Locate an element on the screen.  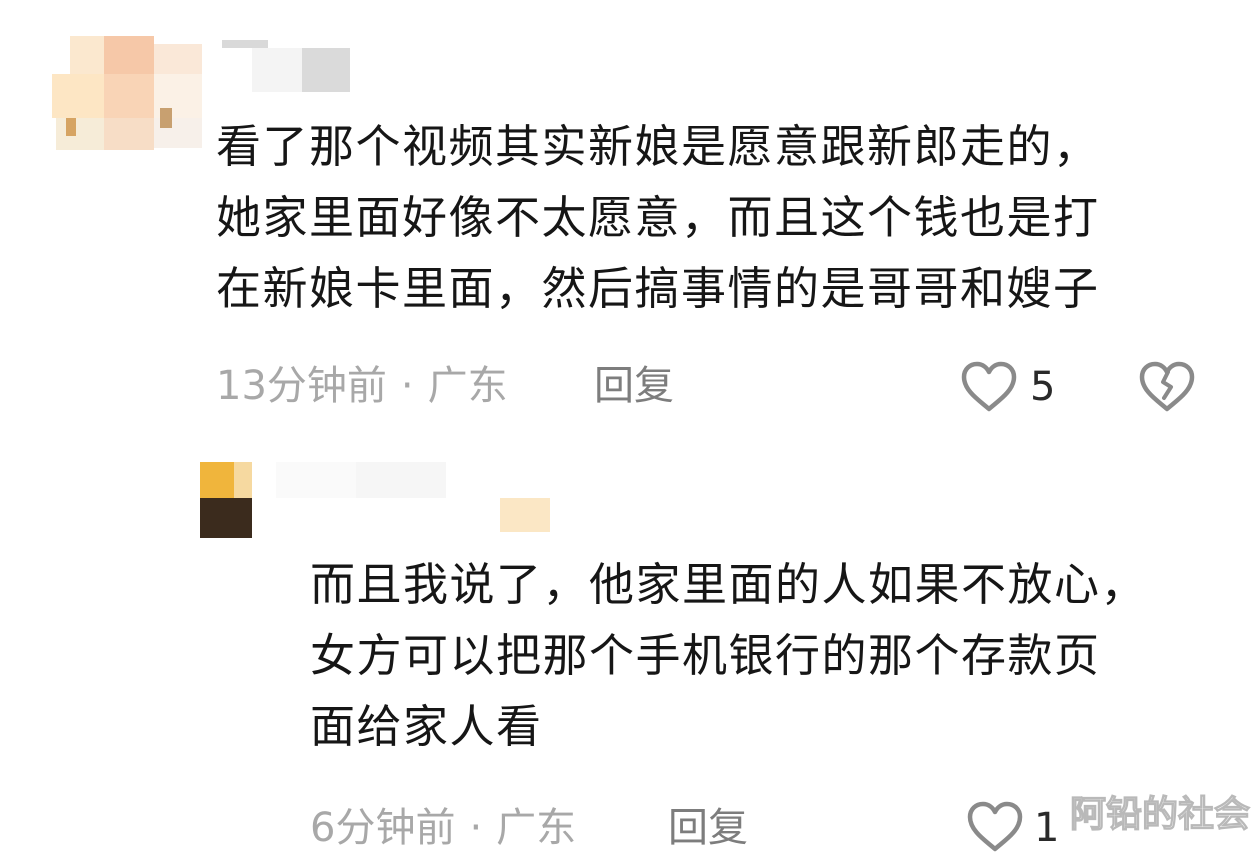
comment-line: 她家里面好像不太愿意，而且这个钱也是打 is located at coordinates (658, 217).